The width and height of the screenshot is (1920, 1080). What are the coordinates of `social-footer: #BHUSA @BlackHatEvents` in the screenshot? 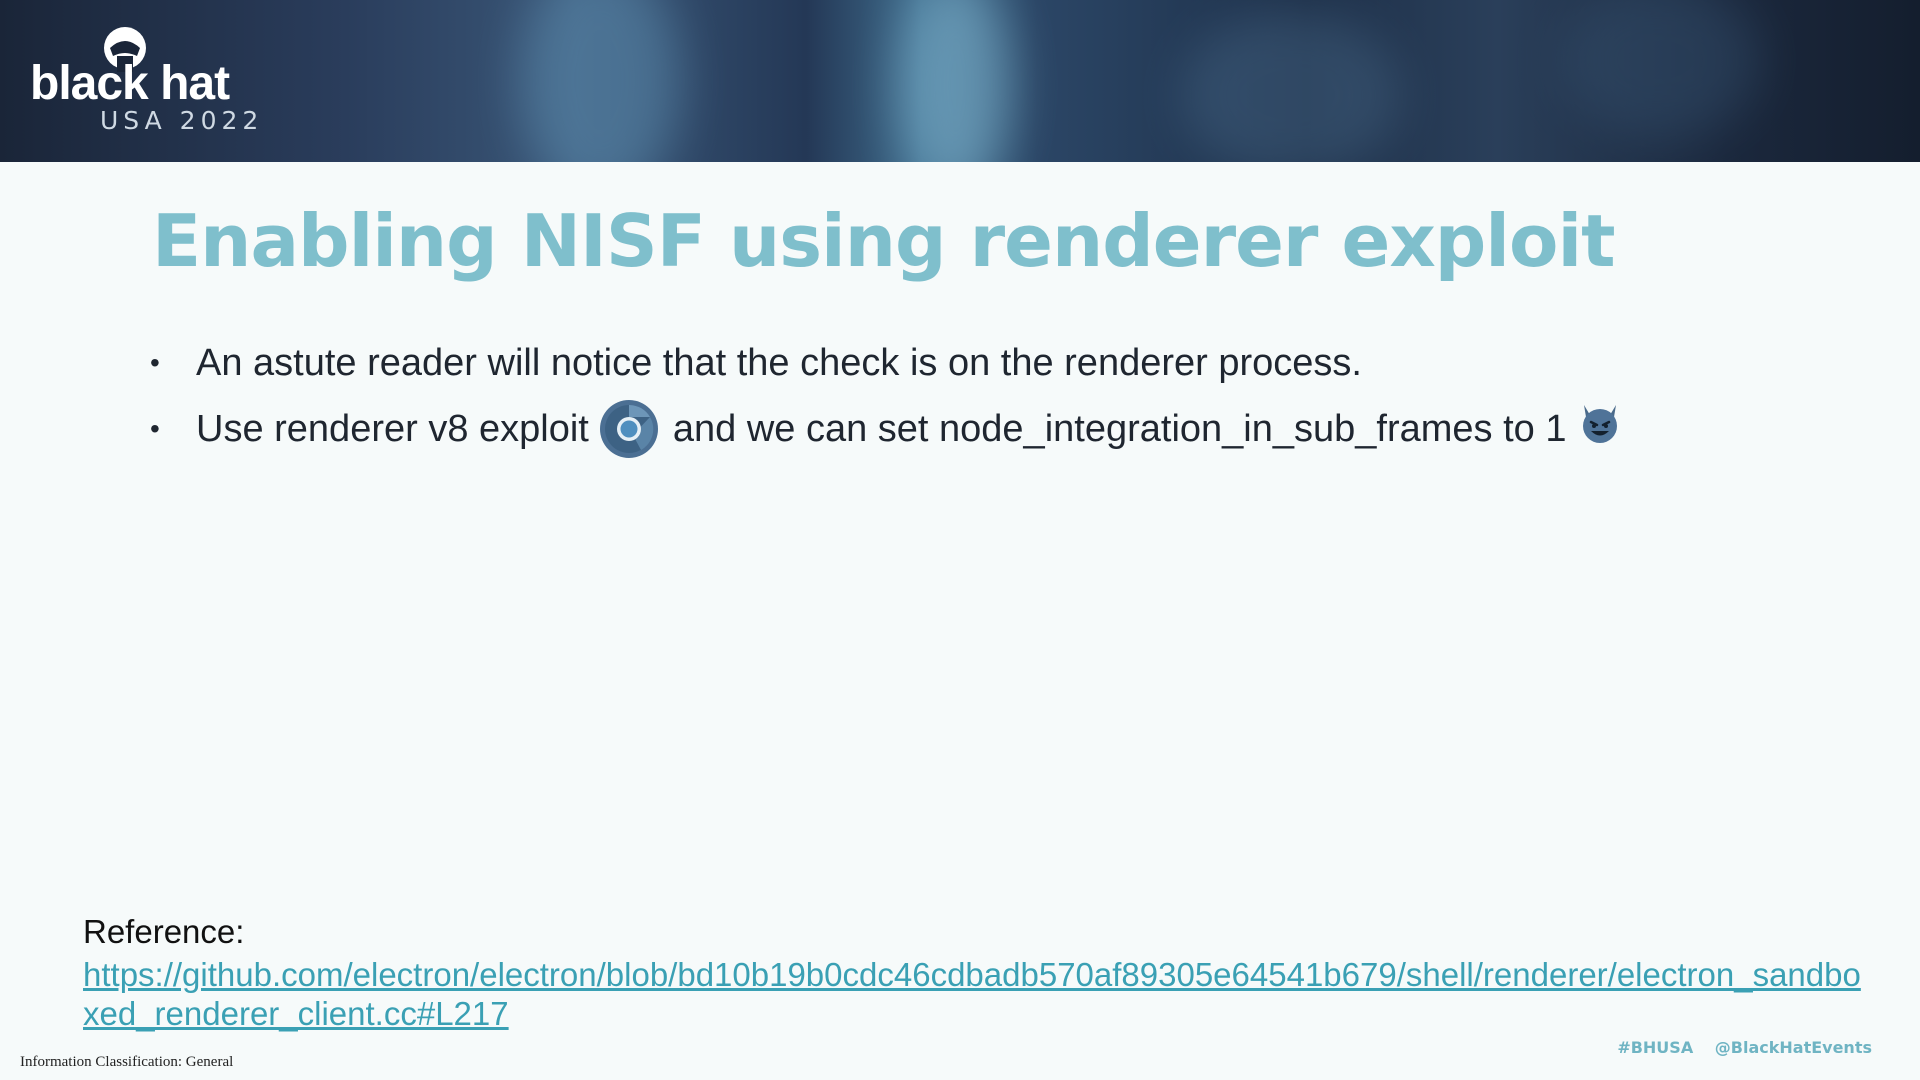 It's located at (1736, 1047).